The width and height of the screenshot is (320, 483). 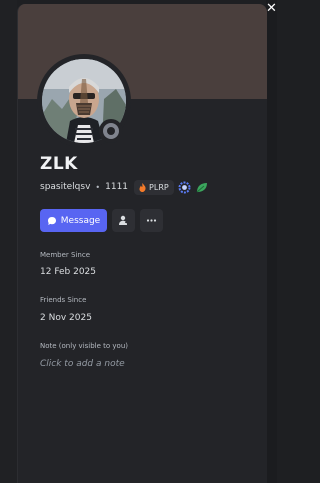 I want to click on note-label: Note (only visible to you), so click(x=84, y=346).